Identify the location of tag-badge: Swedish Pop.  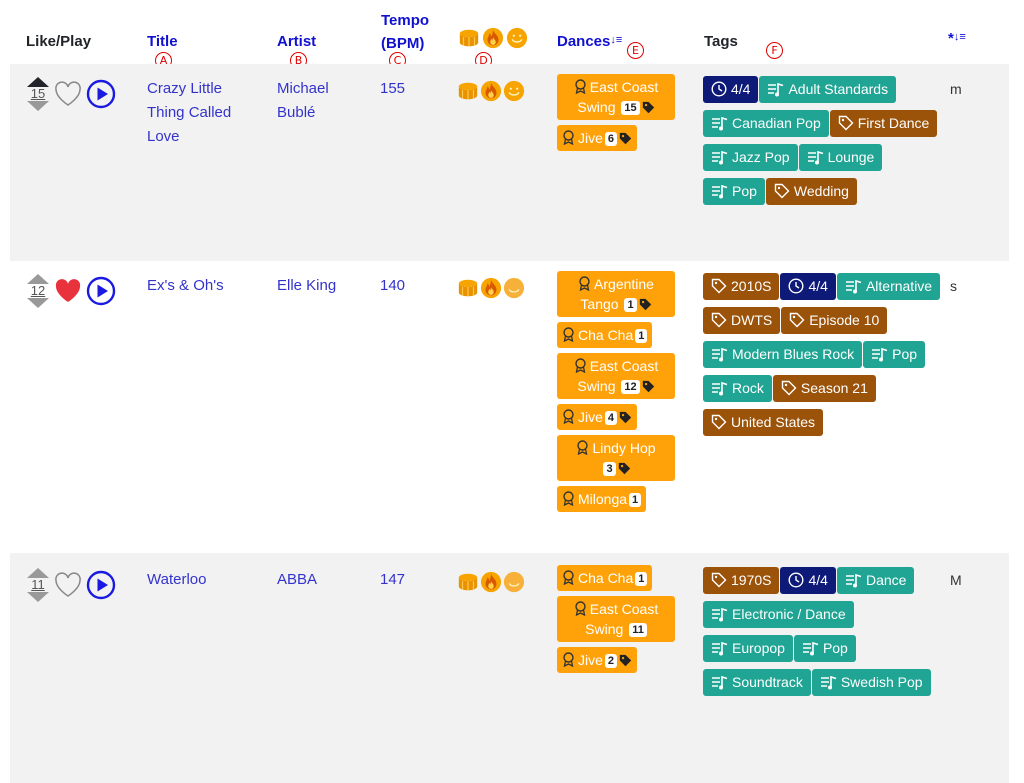
(871, 682).